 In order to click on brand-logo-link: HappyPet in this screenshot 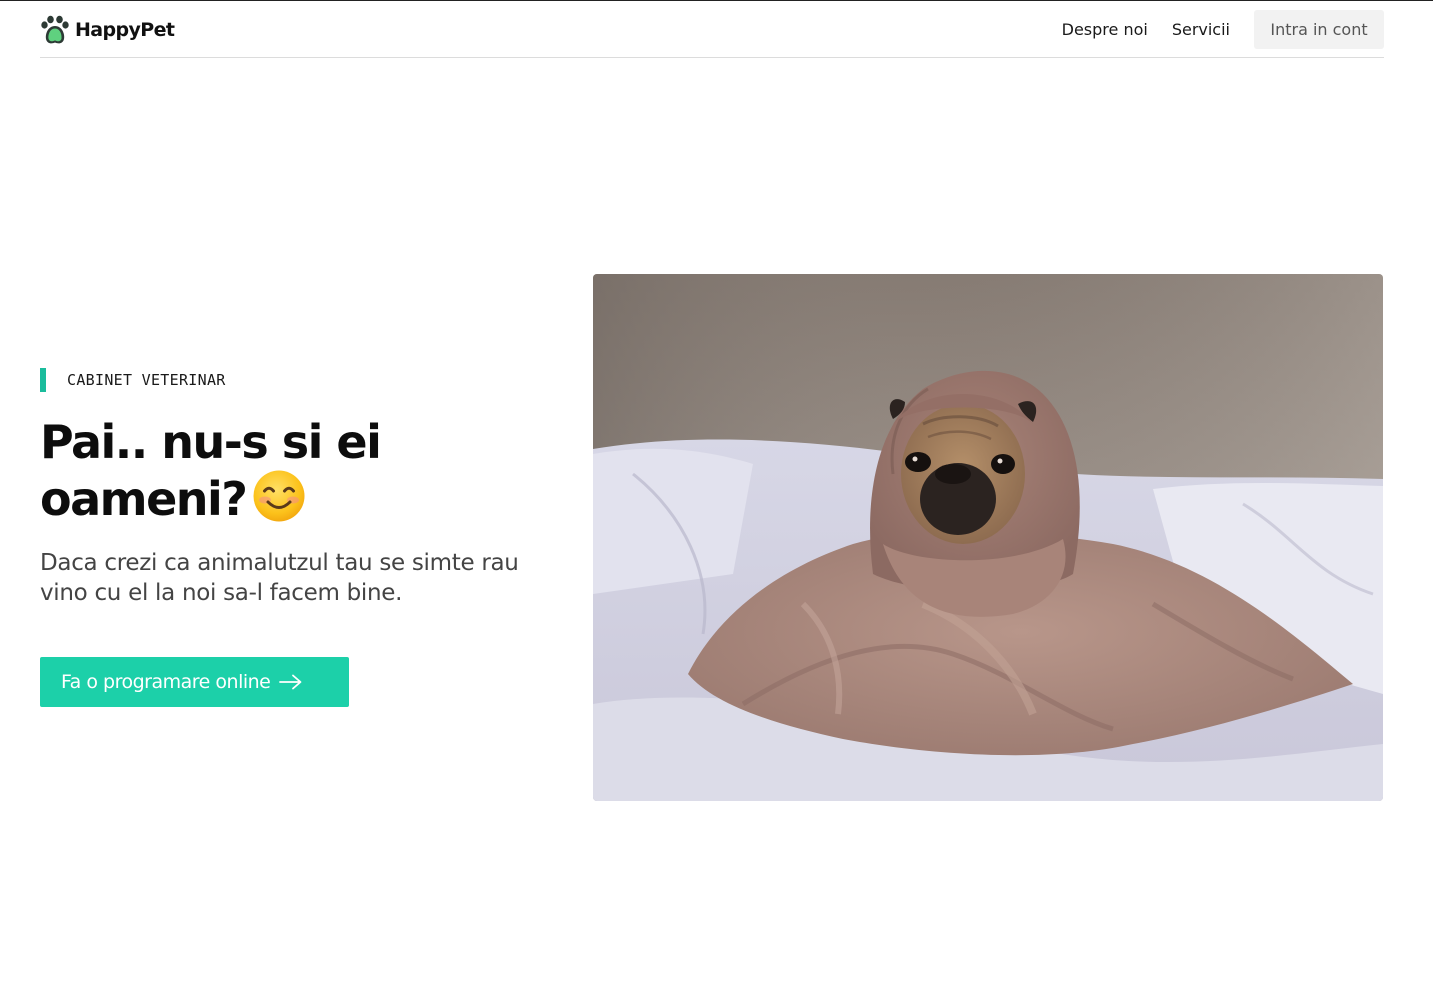, I will do `click(107, 30)`.